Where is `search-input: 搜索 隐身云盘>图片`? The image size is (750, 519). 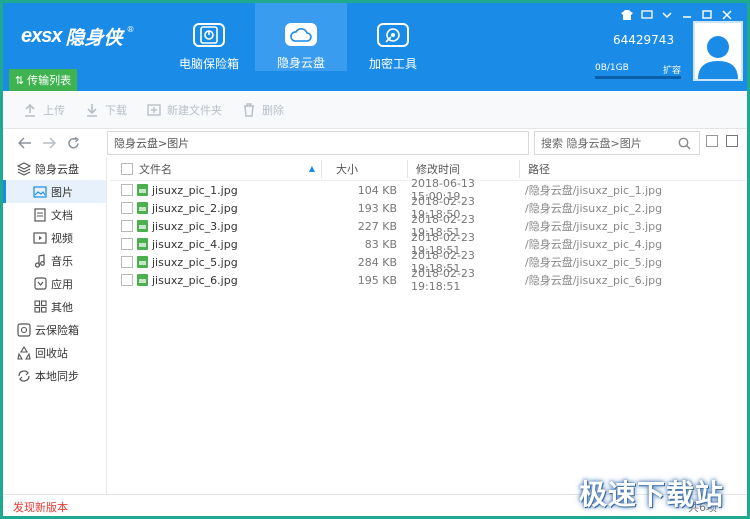 search-input: 搜索 隐身云盘>图片 is located at coordinates (617, 143).